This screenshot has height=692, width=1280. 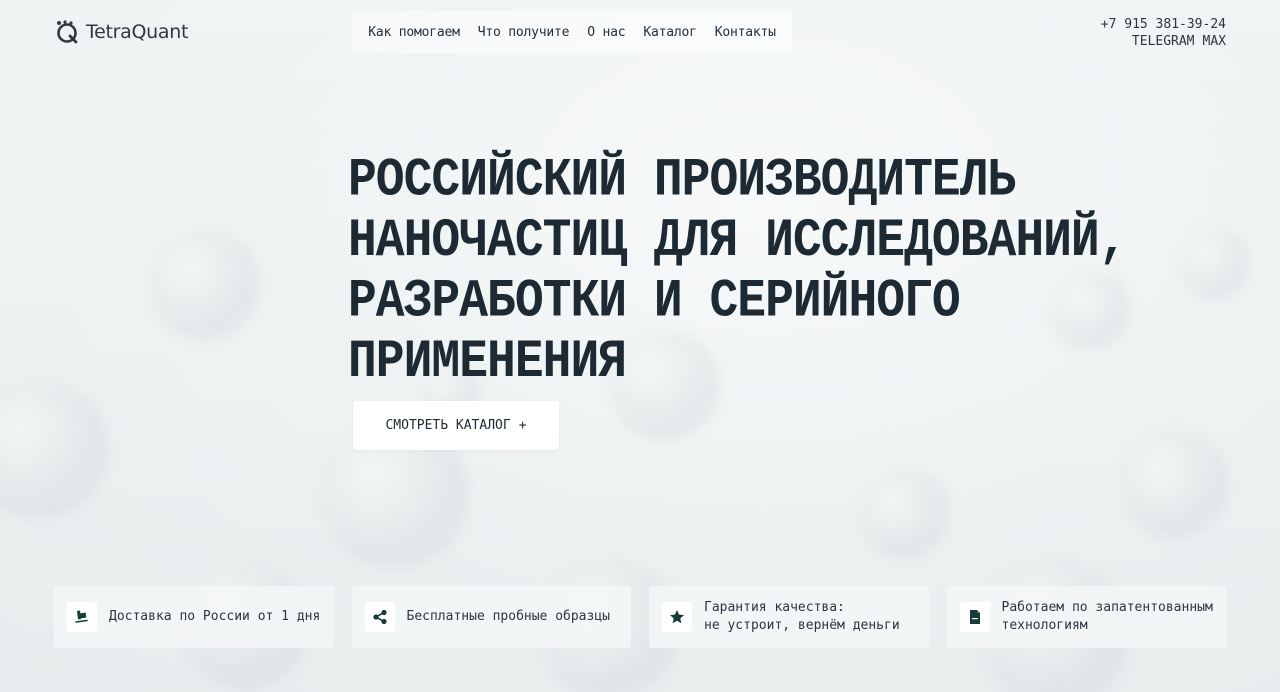 What do you see at coordinates (677, 617) in the screenshot?
I see `star-icon` at bounding box center [677, 617].